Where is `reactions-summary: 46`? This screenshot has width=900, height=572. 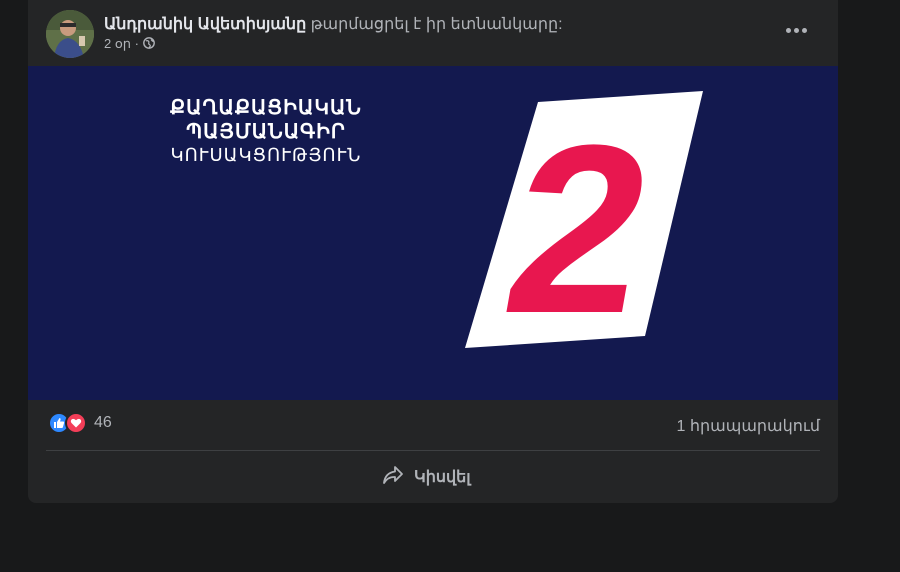
reactions-summary: 46 is located at coordinates (80, 423).